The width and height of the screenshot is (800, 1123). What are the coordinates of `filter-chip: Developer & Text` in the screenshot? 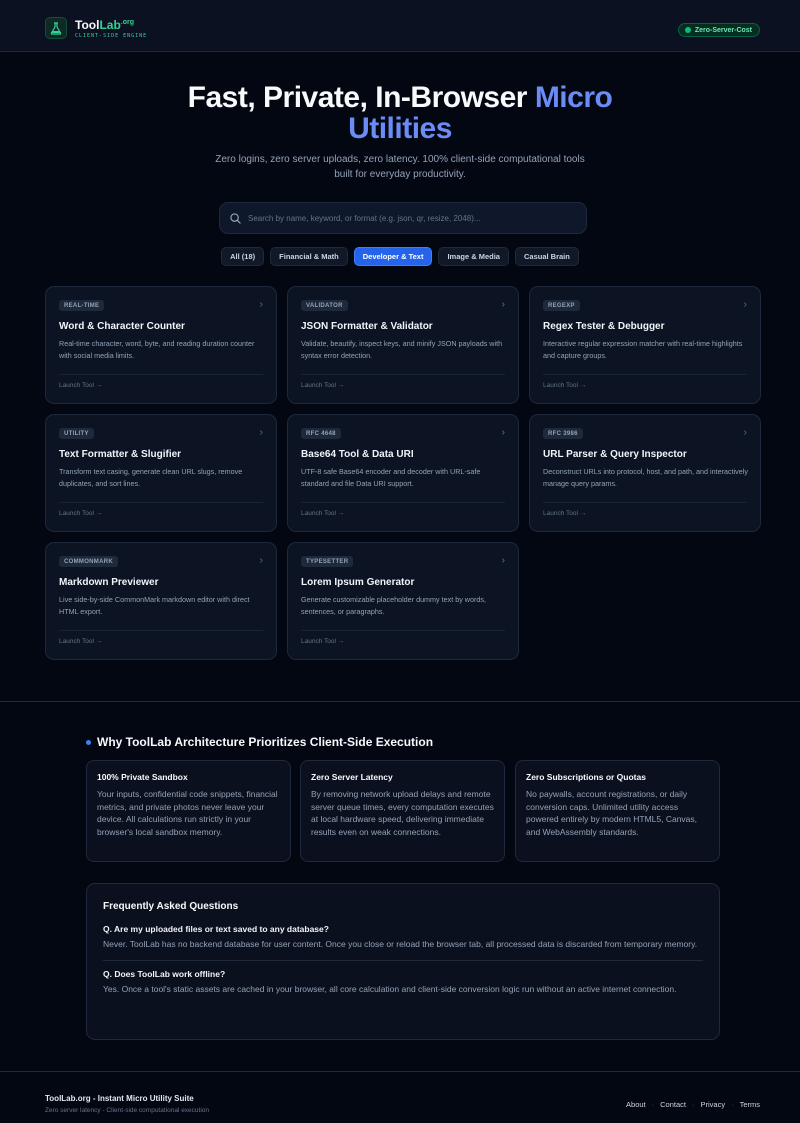 It's located at (393, 256).